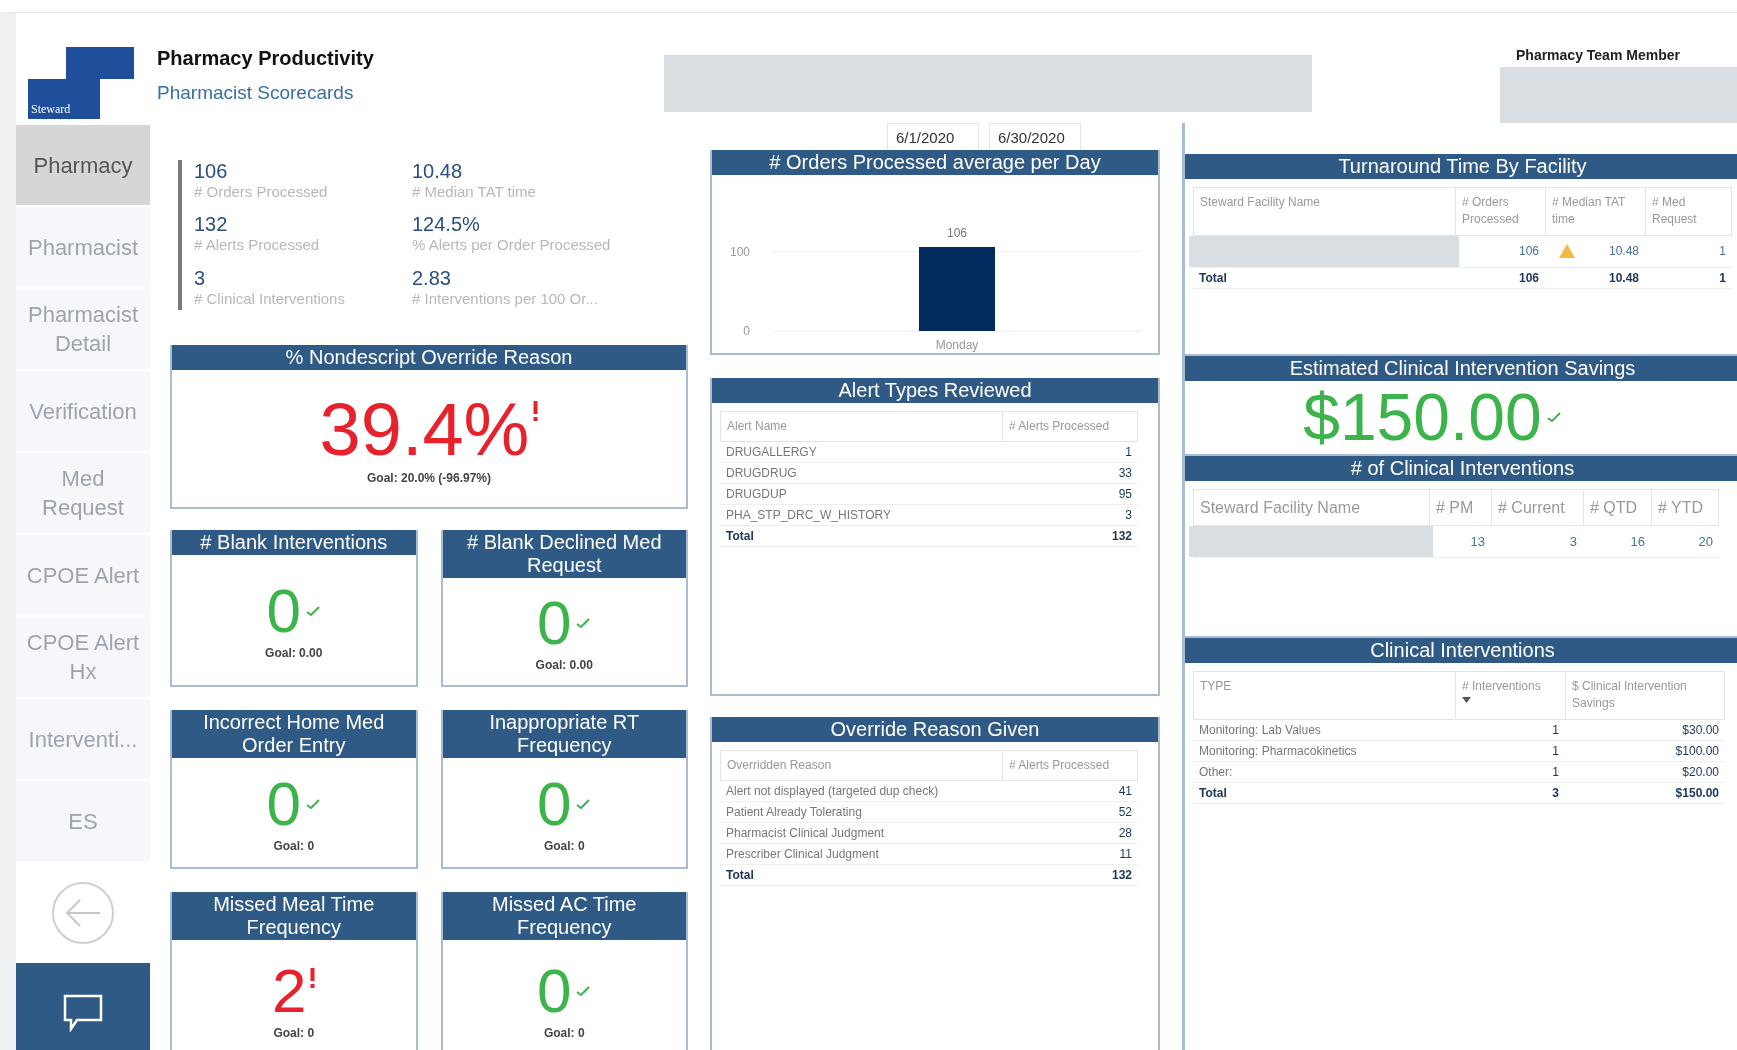  I want to click on card-title: Alert Types Reviewed, so click(935, 390).